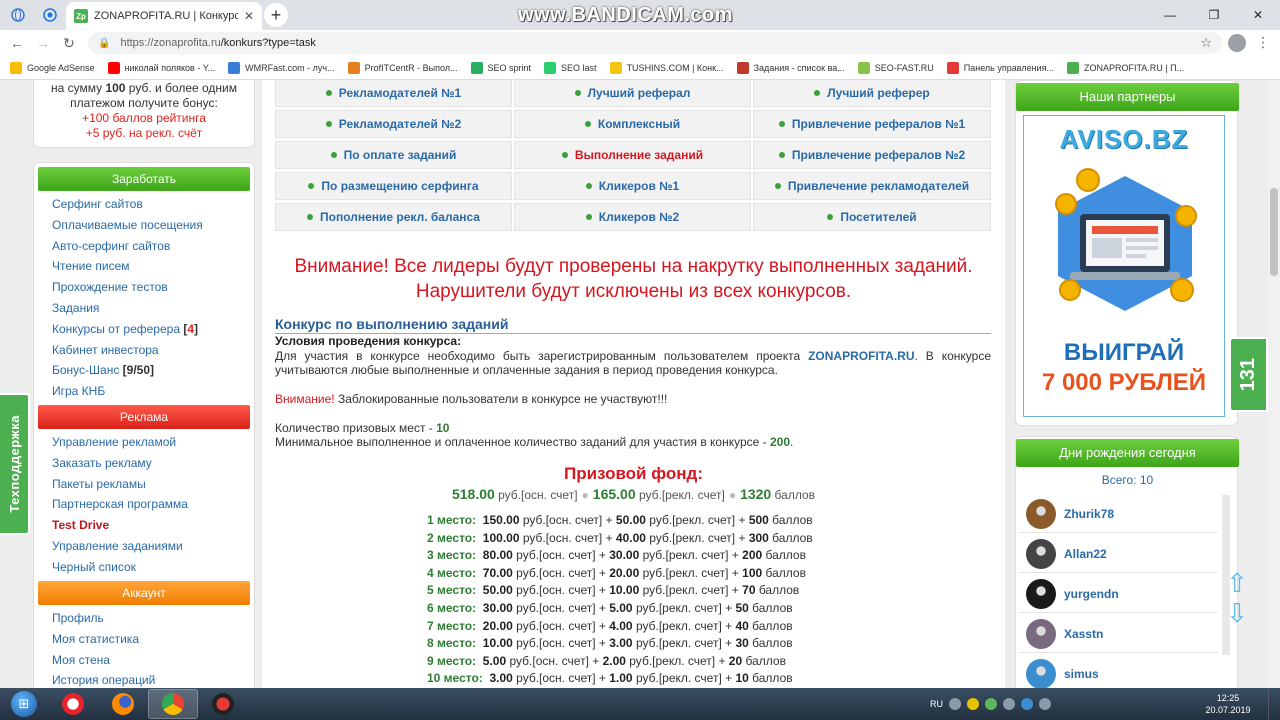 This screenshot has height=720, width=1280. I want to click on menu-item-referral-contests: Конкурсы от реферера [4], so click(125, 329).